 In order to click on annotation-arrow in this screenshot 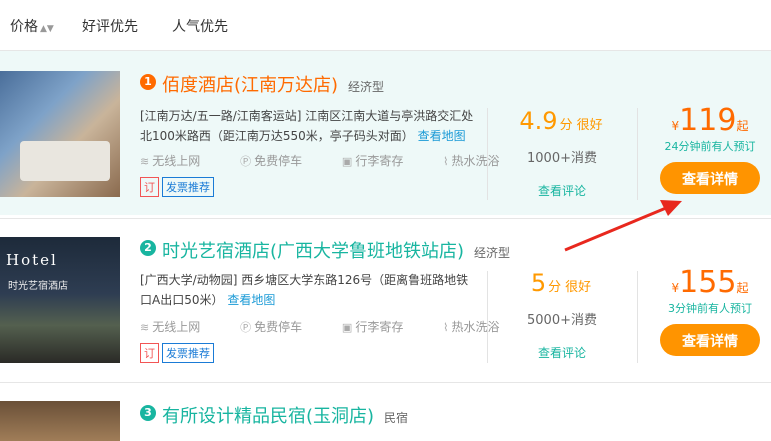, I will do `click(623, 226)`.